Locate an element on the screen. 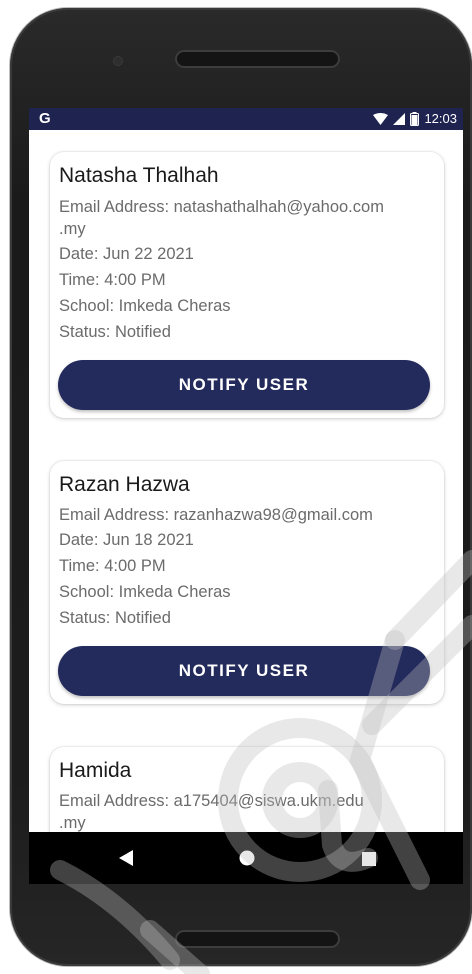 This screenshot has width=472, height=974. wifi-icon is located at coordinates (381, 118).